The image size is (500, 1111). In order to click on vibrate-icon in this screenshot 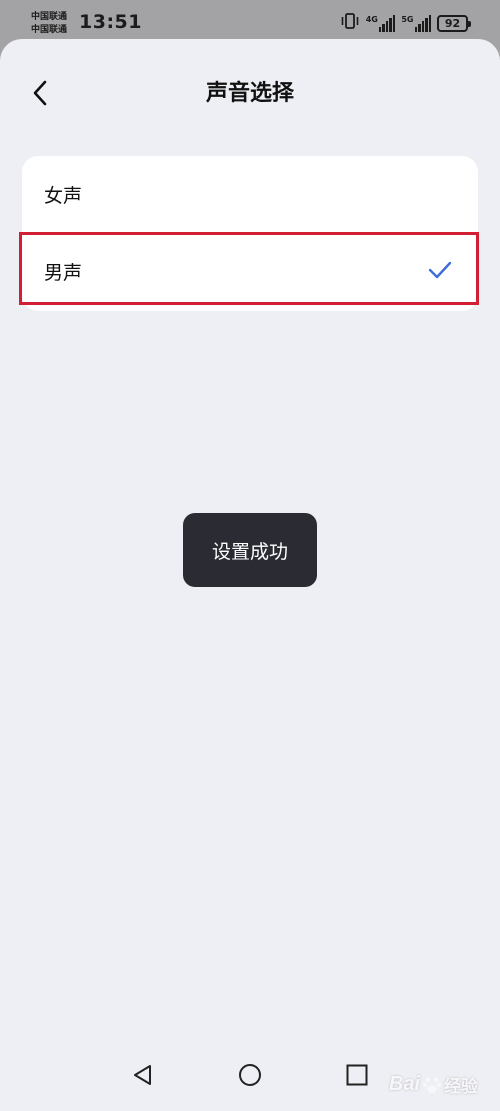, I will do `click(350, 23)`.